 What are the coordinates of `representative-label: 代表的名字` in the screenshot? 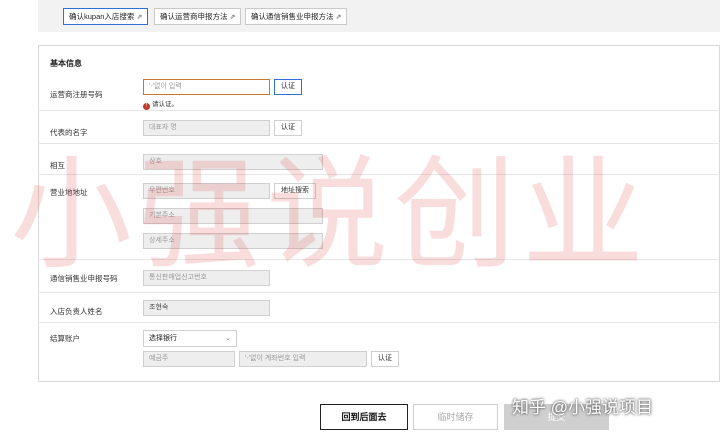 It's located at (69, 132).